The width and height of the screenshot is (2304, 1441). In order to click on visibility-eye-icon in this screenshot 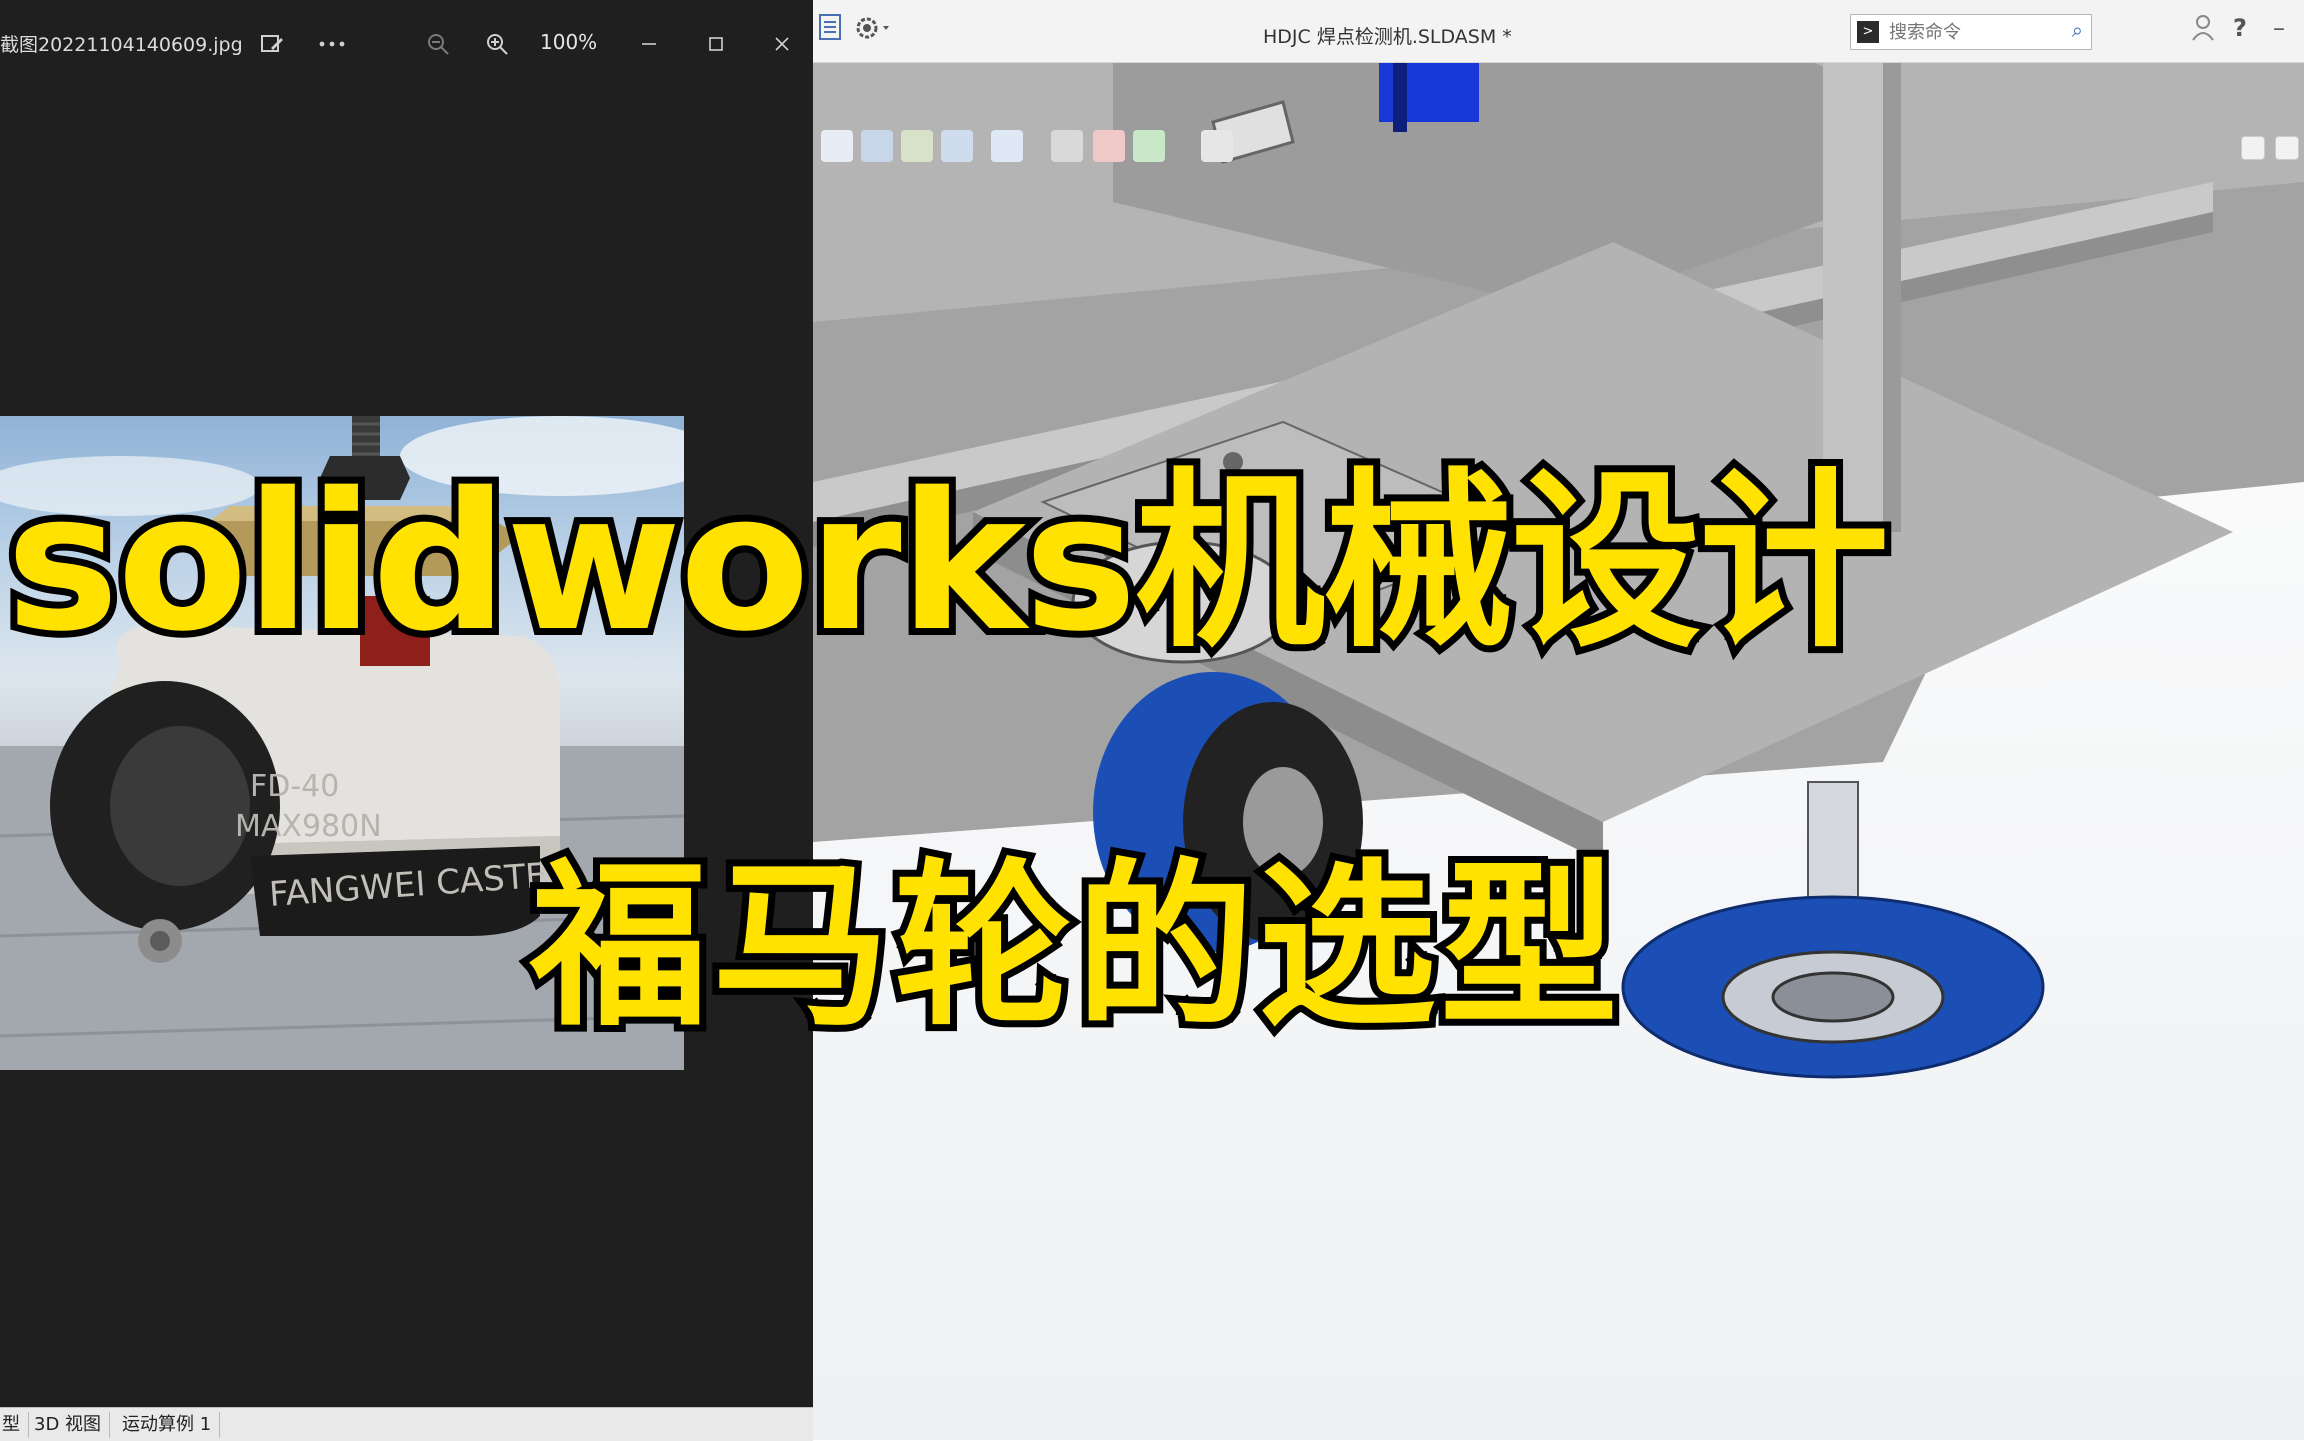, I will do `click(1067, 146)`.